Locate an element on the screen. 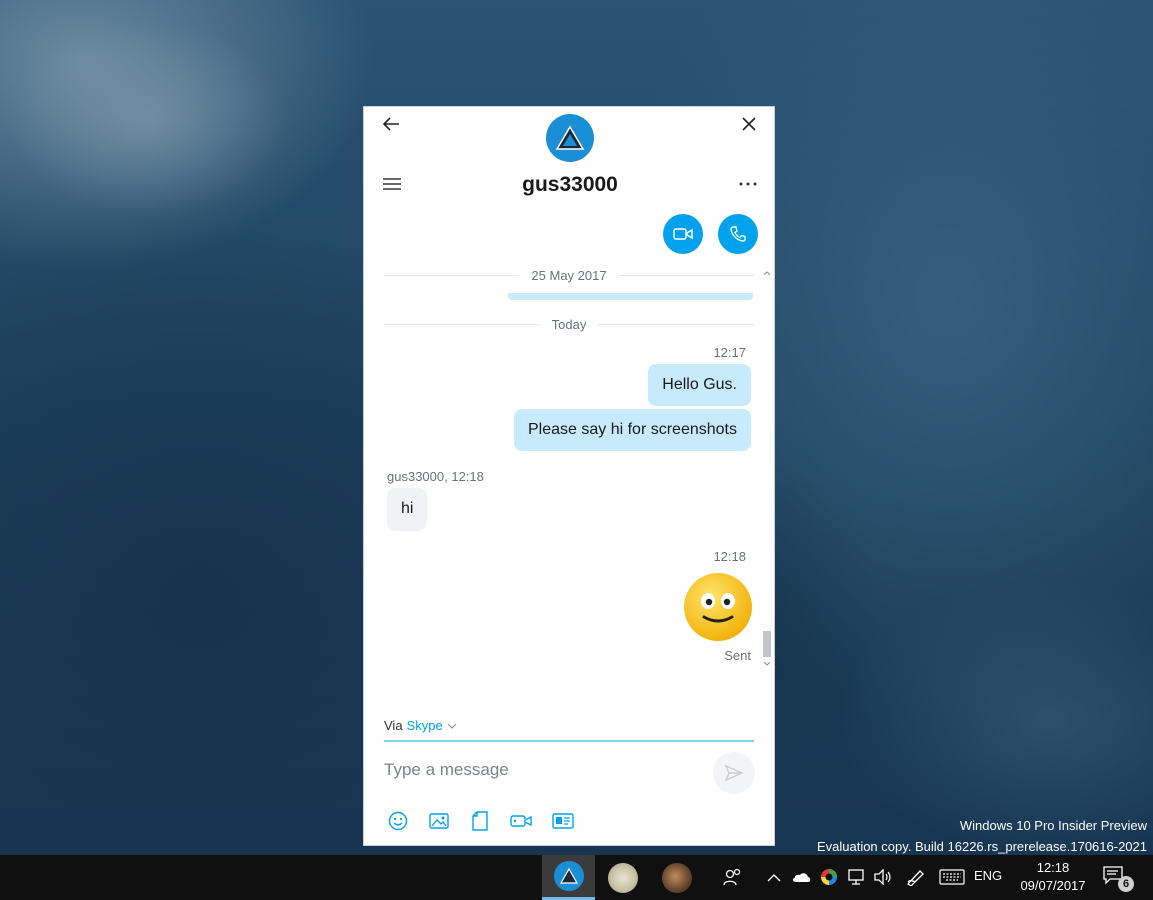  outgoing-message-bubble: Hello Gus. is located at coordinates (699, 385).